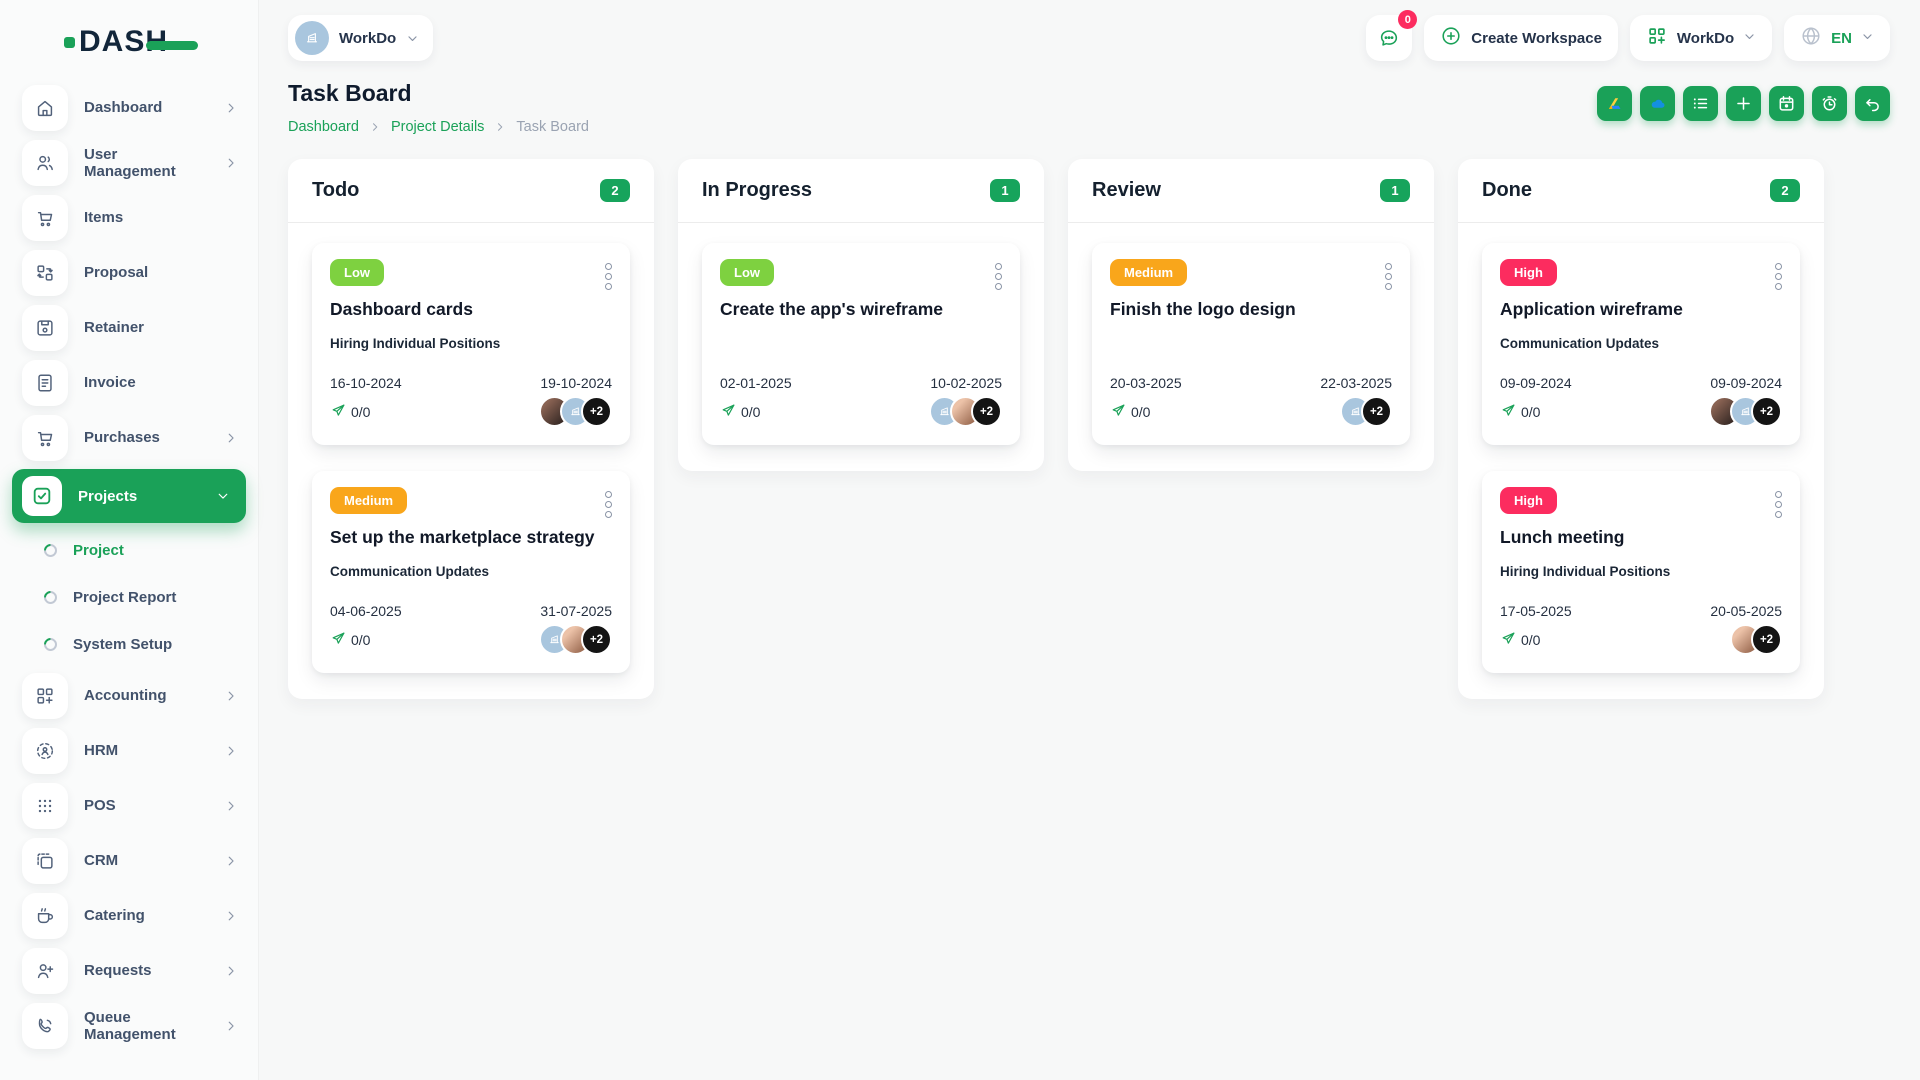 The height and width of the screenshot is (1080, 1920). I want to click on sidebar-item-hrm: HRM, so click(129, 750).